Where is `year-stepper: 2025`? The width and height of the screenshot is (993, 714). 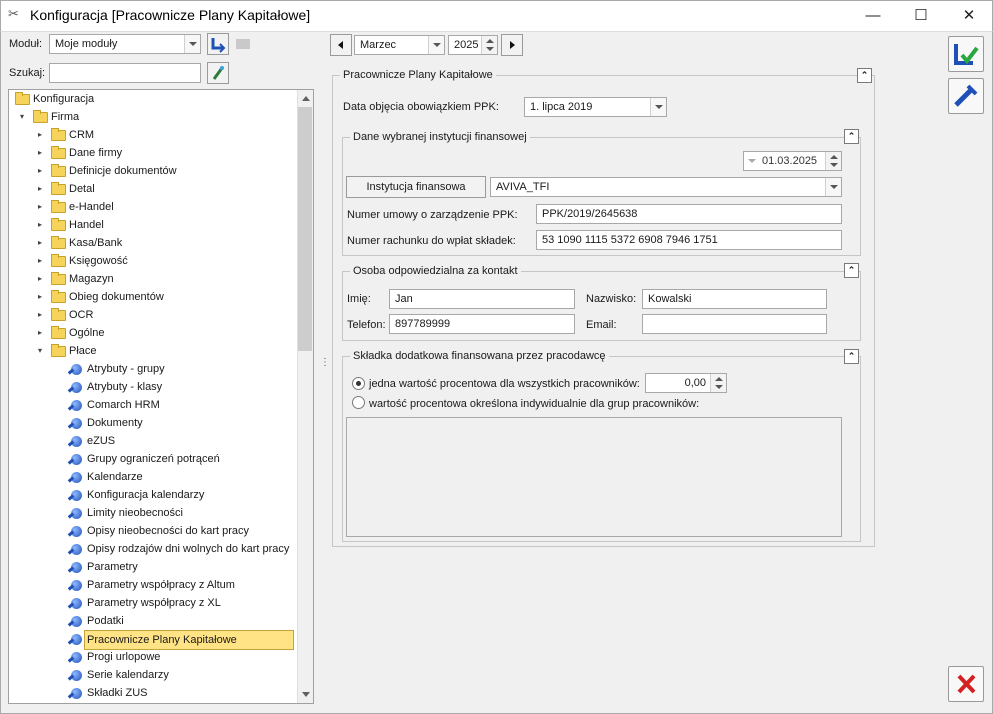 year-stepper: 2025 is located at coordinates (473, 45).